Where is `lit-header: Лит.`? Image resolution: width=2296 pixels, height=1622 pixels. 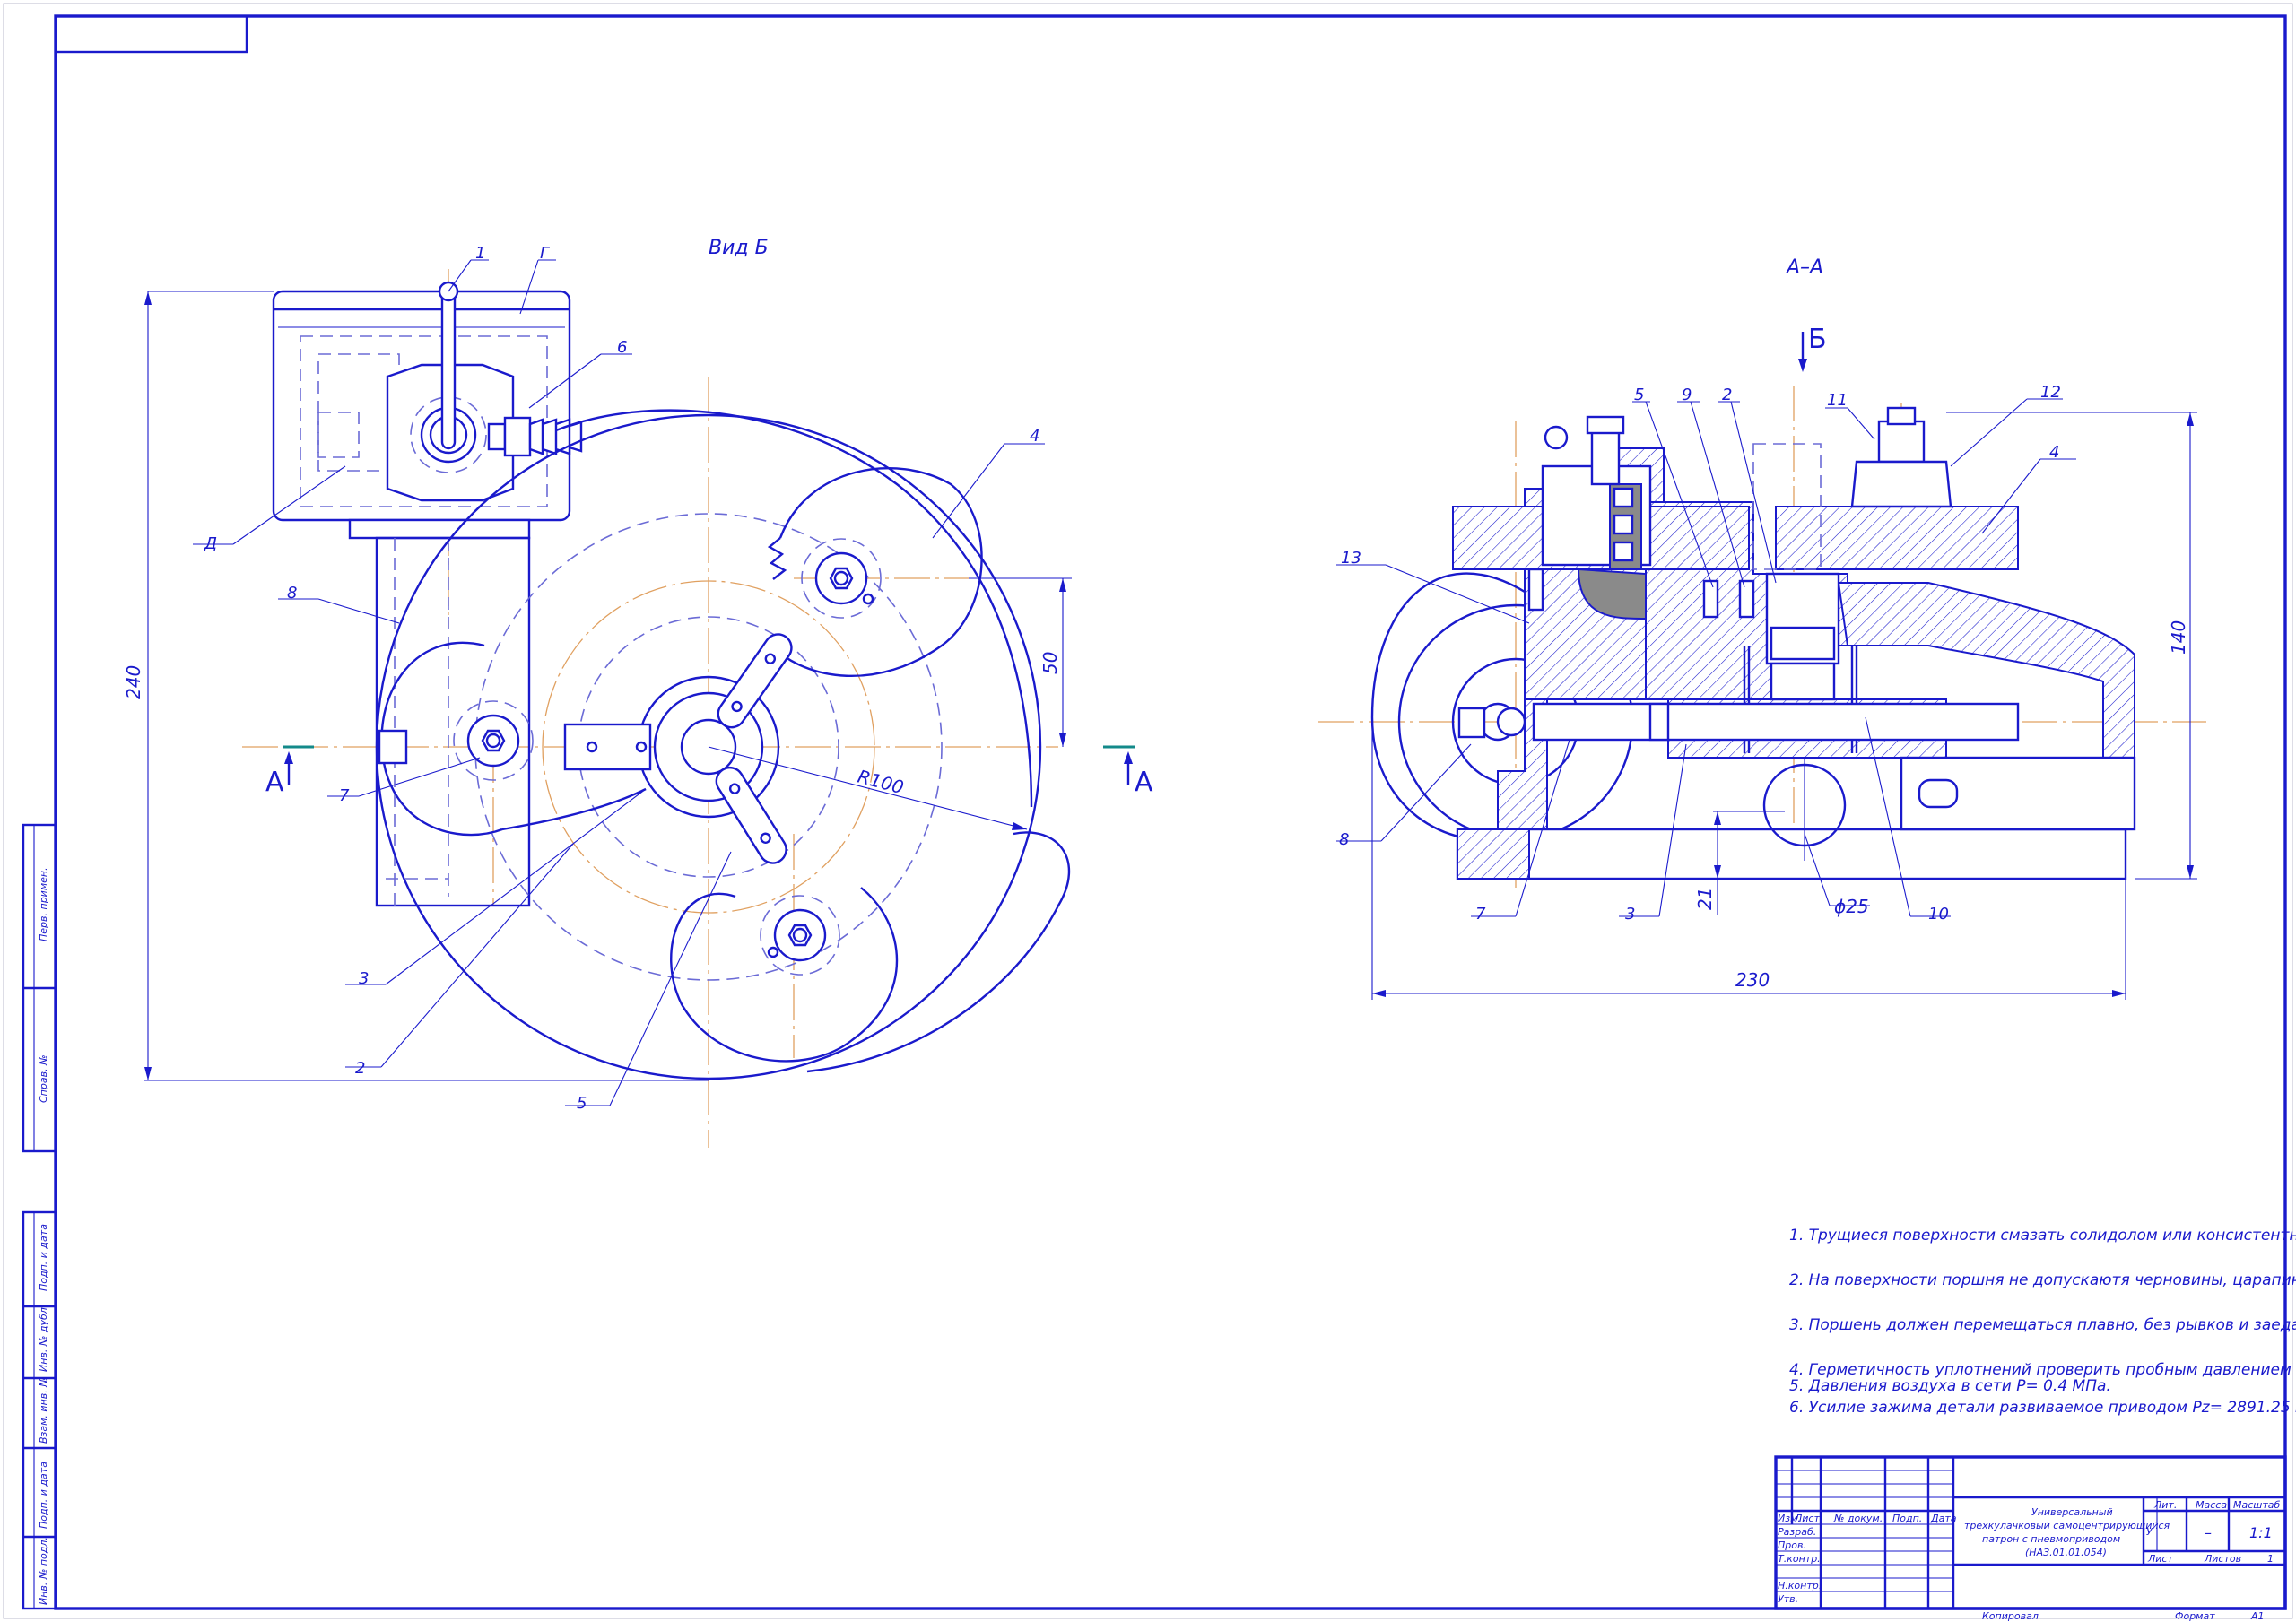
lit-header: Лит. is located at coordinates (2165, 1505).